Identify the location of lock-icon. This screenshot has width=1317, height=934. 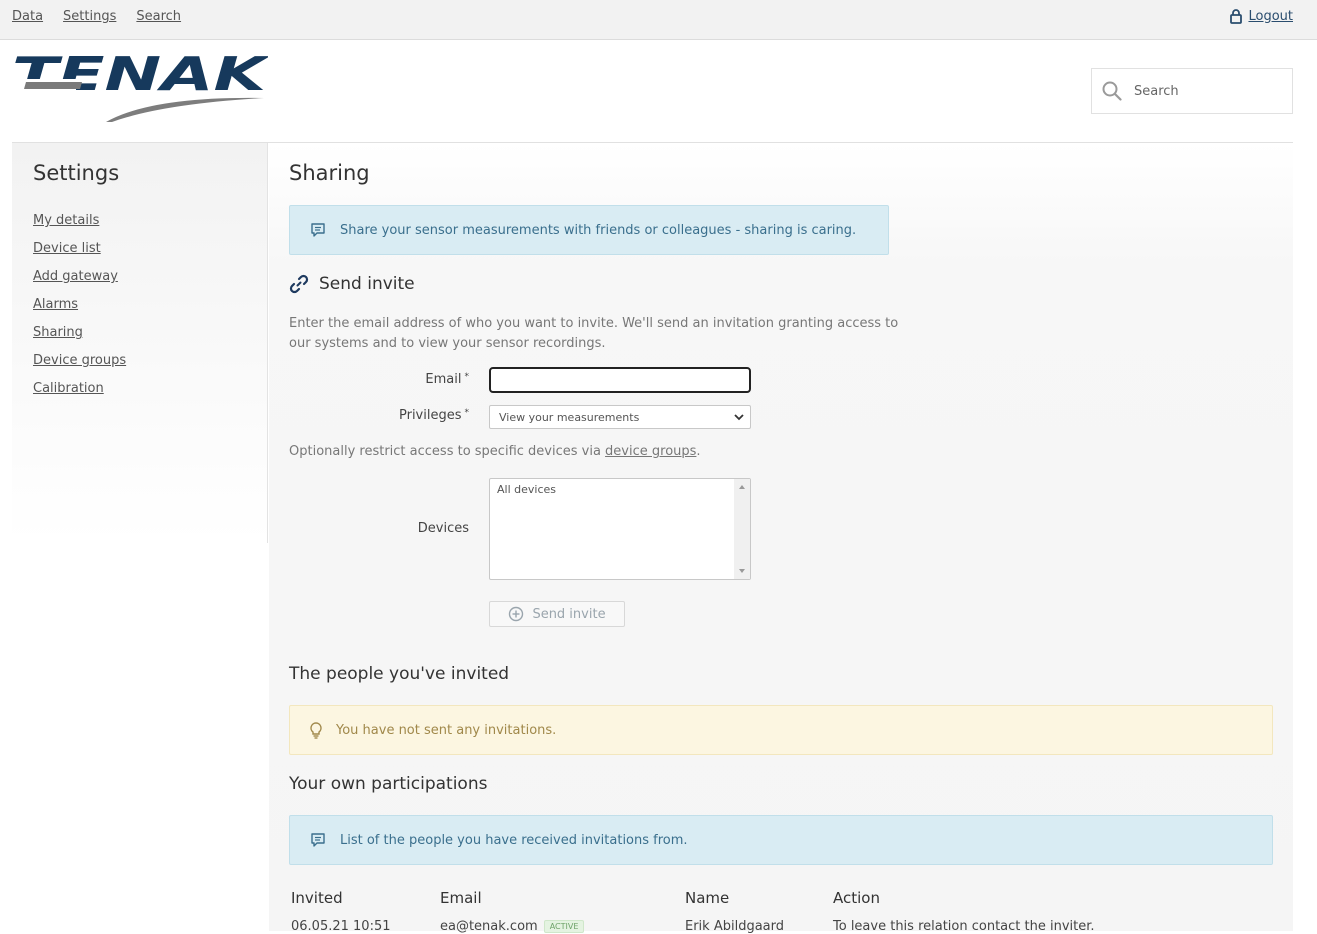
(1236, 16).